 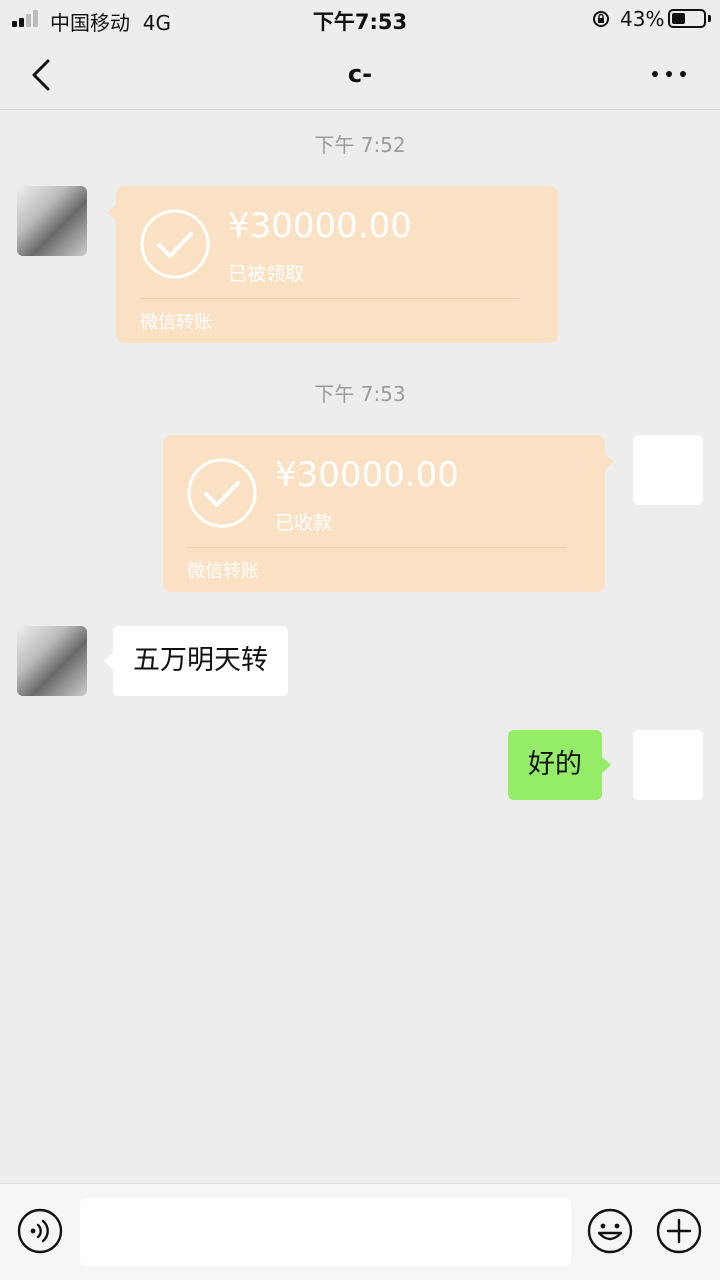 What do you see at coordinates (601, 19) in the screenshot?
I see `rotation-lock-icon` at bounding box center [601, 19].